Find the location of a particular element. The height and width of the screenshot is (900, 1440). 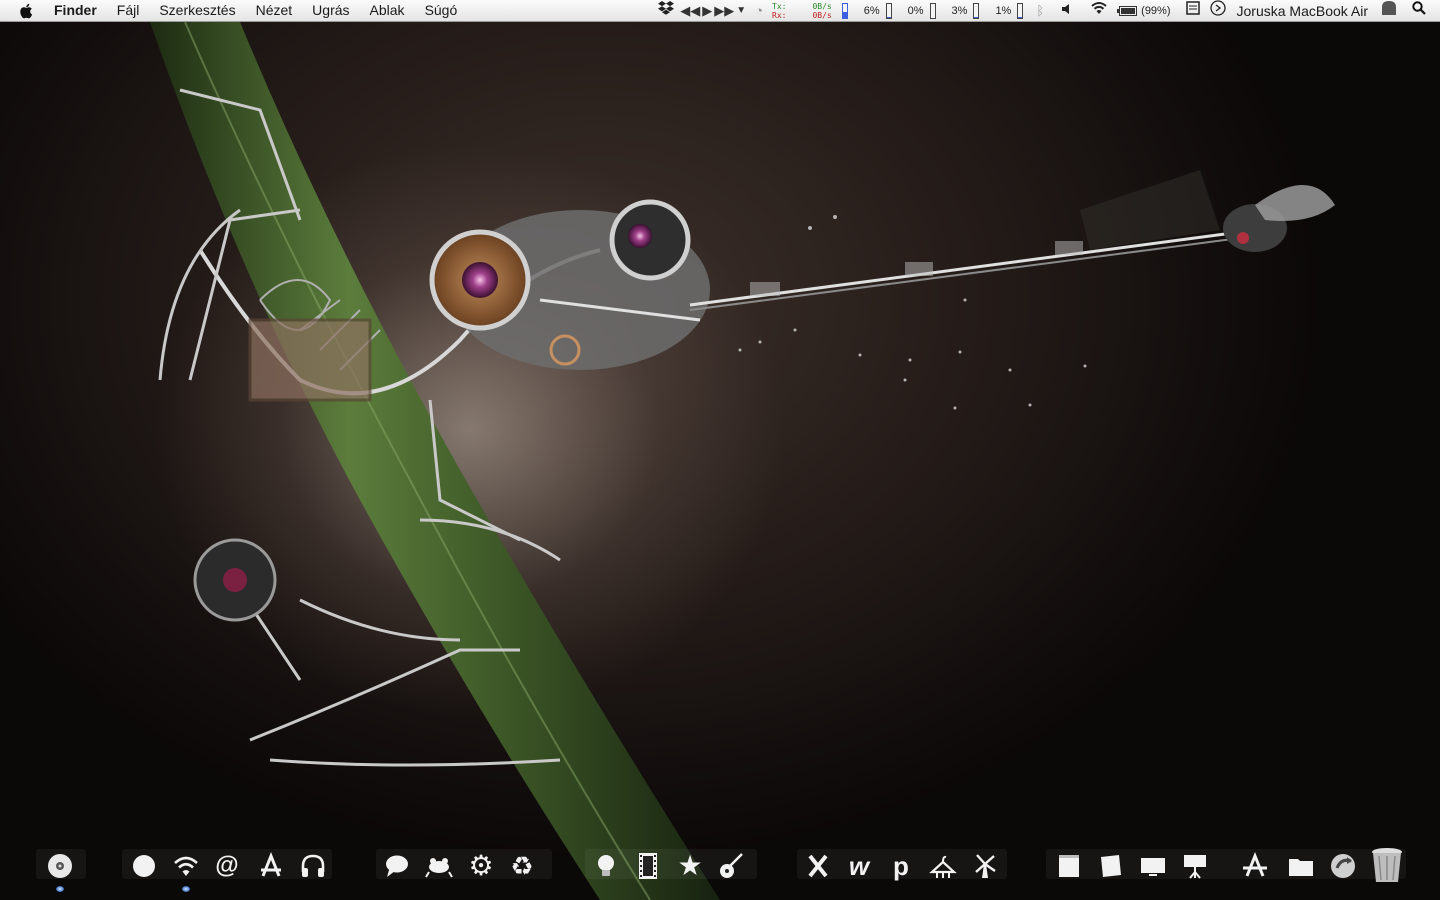

user-icon is located at coordinates (1389, 10).